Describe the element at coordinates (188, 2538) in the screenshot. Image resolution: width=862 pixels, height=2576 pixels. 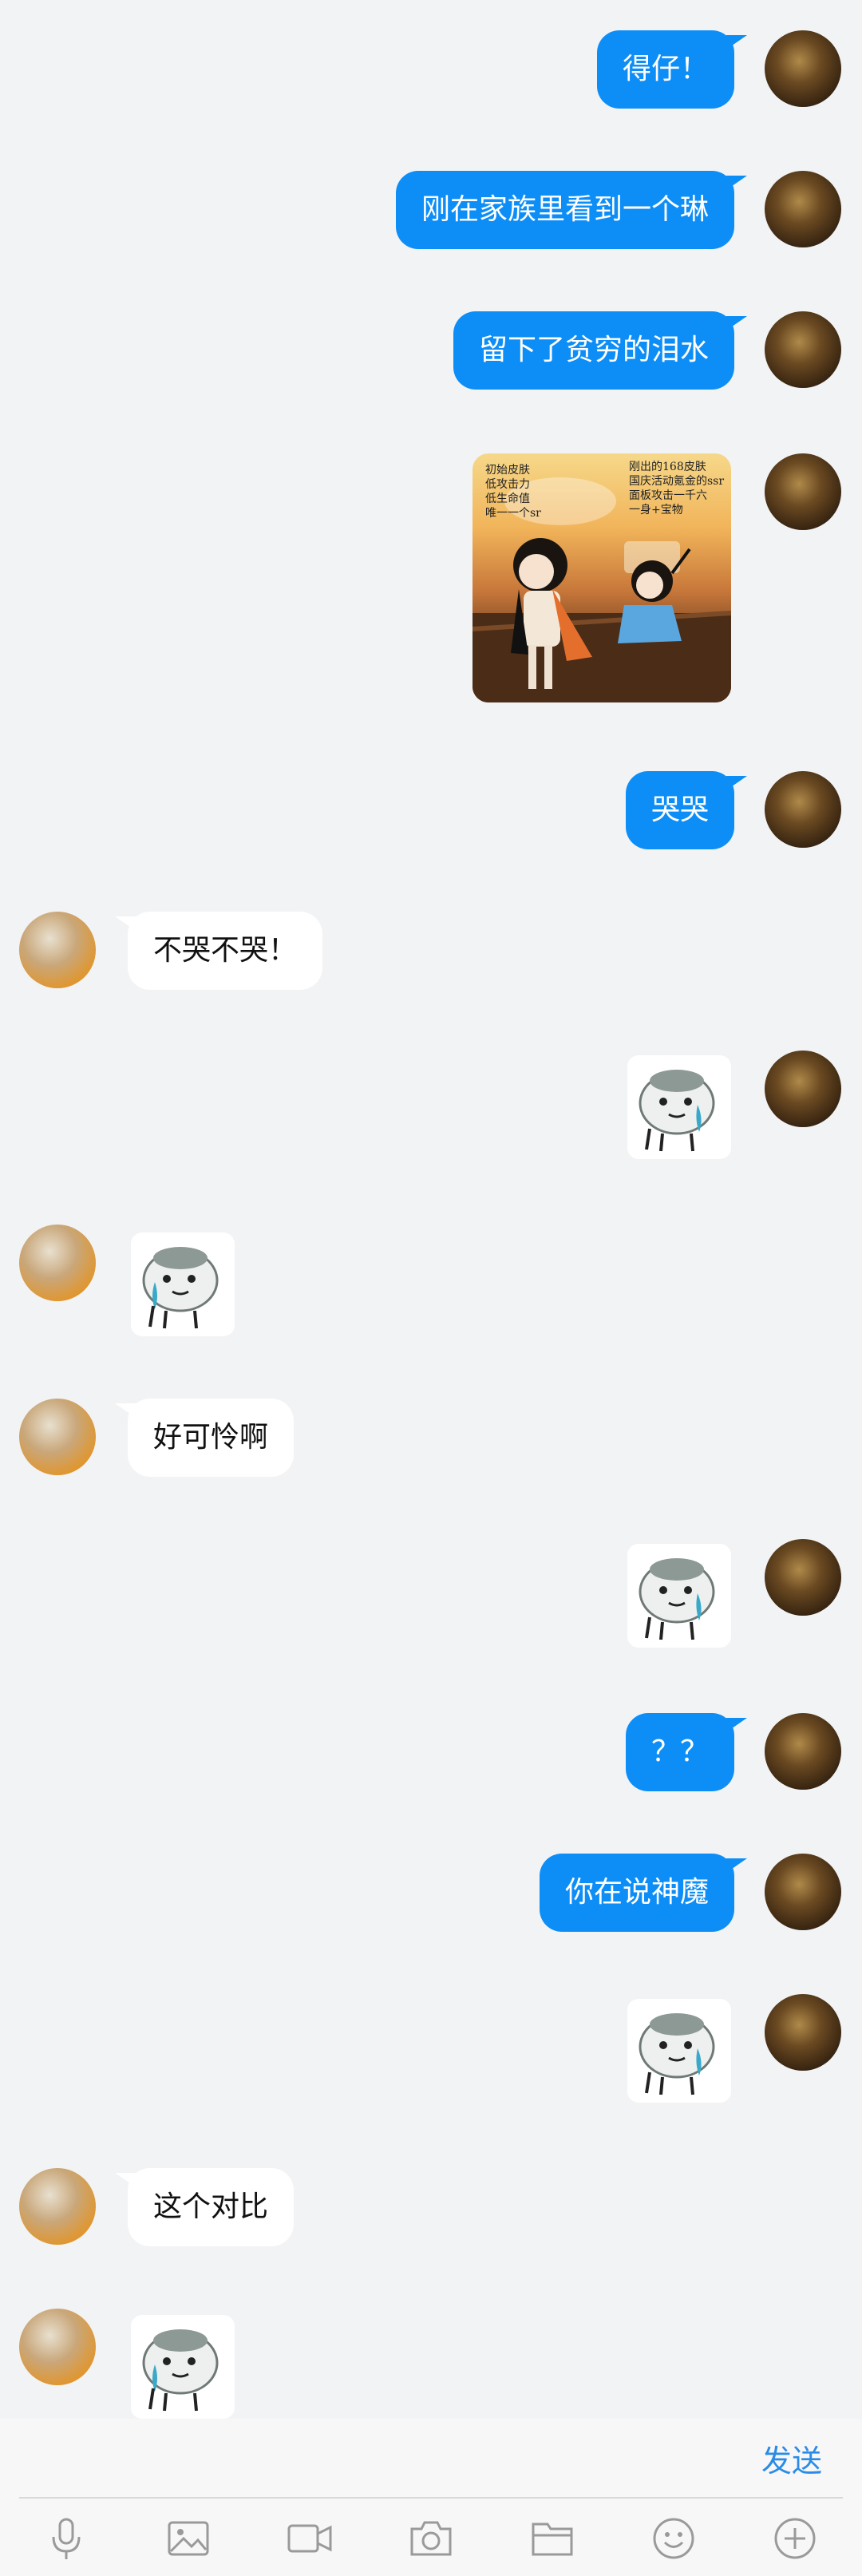
I see `image-icon` at that location.